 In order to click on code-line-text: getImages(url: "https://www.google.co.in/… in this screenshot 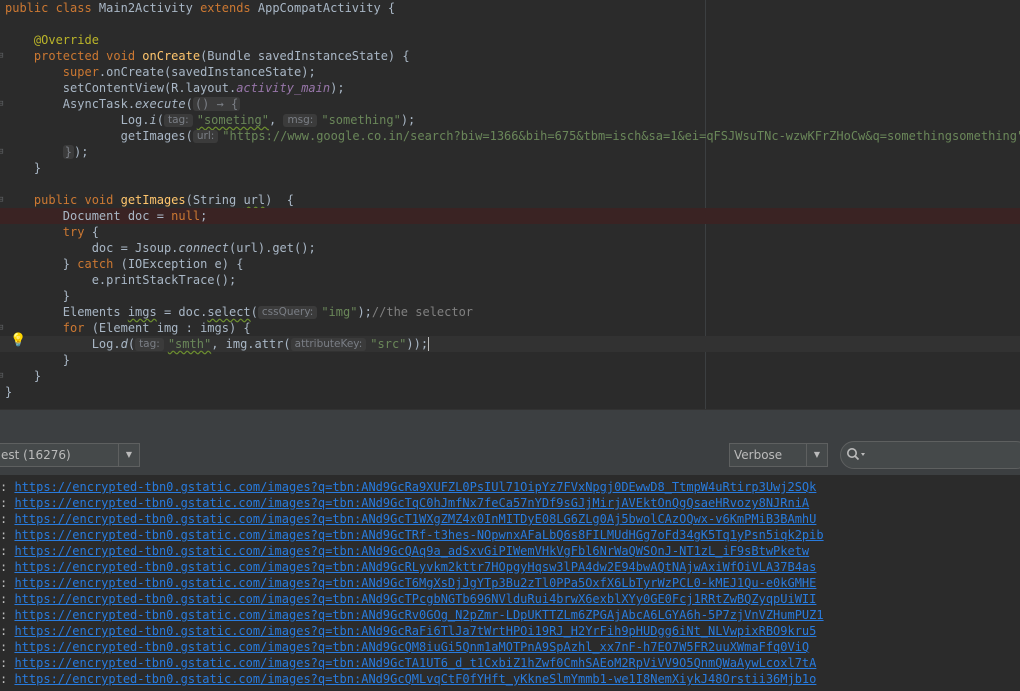, I will do `click(512, 136)`.